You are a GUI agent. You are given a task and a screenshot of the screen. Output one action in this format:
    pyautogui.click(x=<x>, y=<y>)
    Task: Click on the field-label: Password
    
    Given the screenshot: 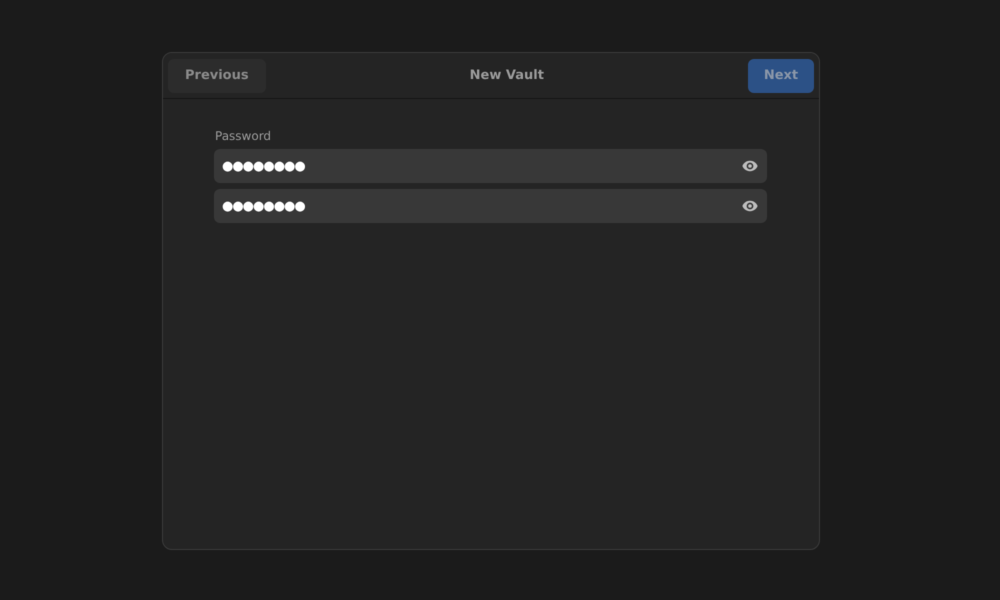 What is the action you would take?
    pyautogui.click(x=243, y=136)
    